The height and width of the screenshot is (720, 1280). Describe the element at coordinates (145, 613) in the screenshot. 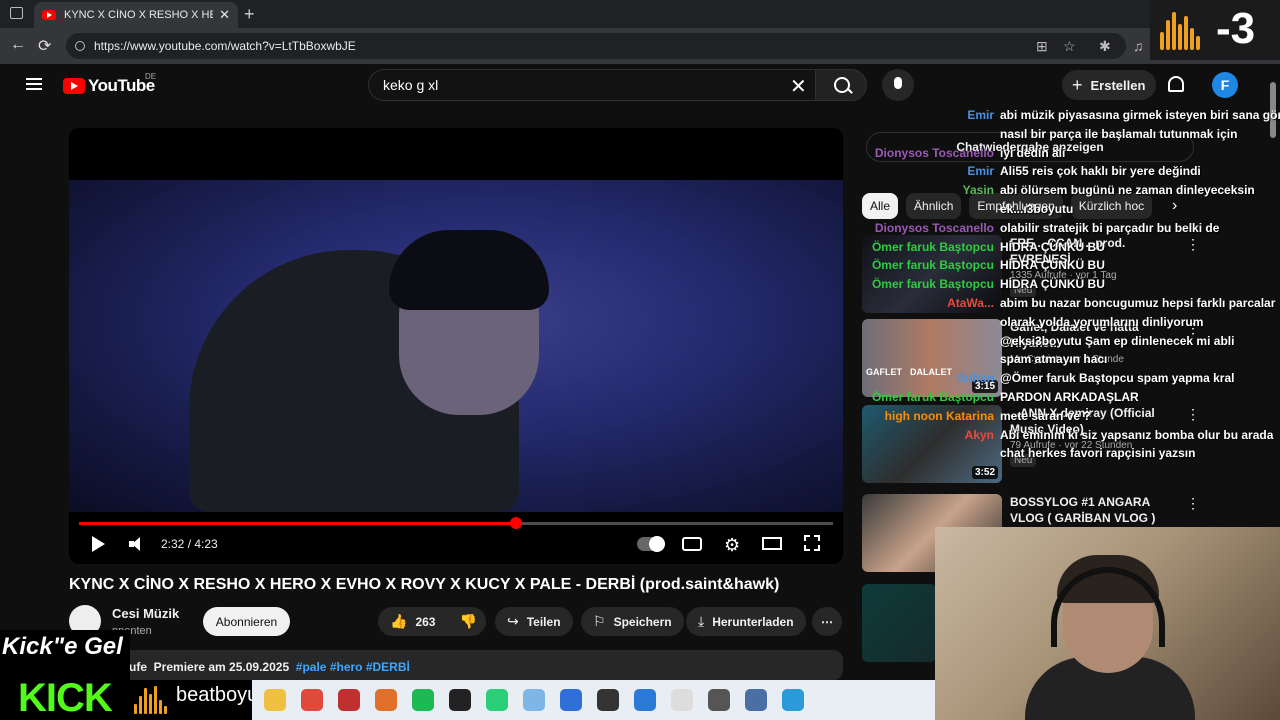

I see `channel-name: Cesi Müzik` at that location.